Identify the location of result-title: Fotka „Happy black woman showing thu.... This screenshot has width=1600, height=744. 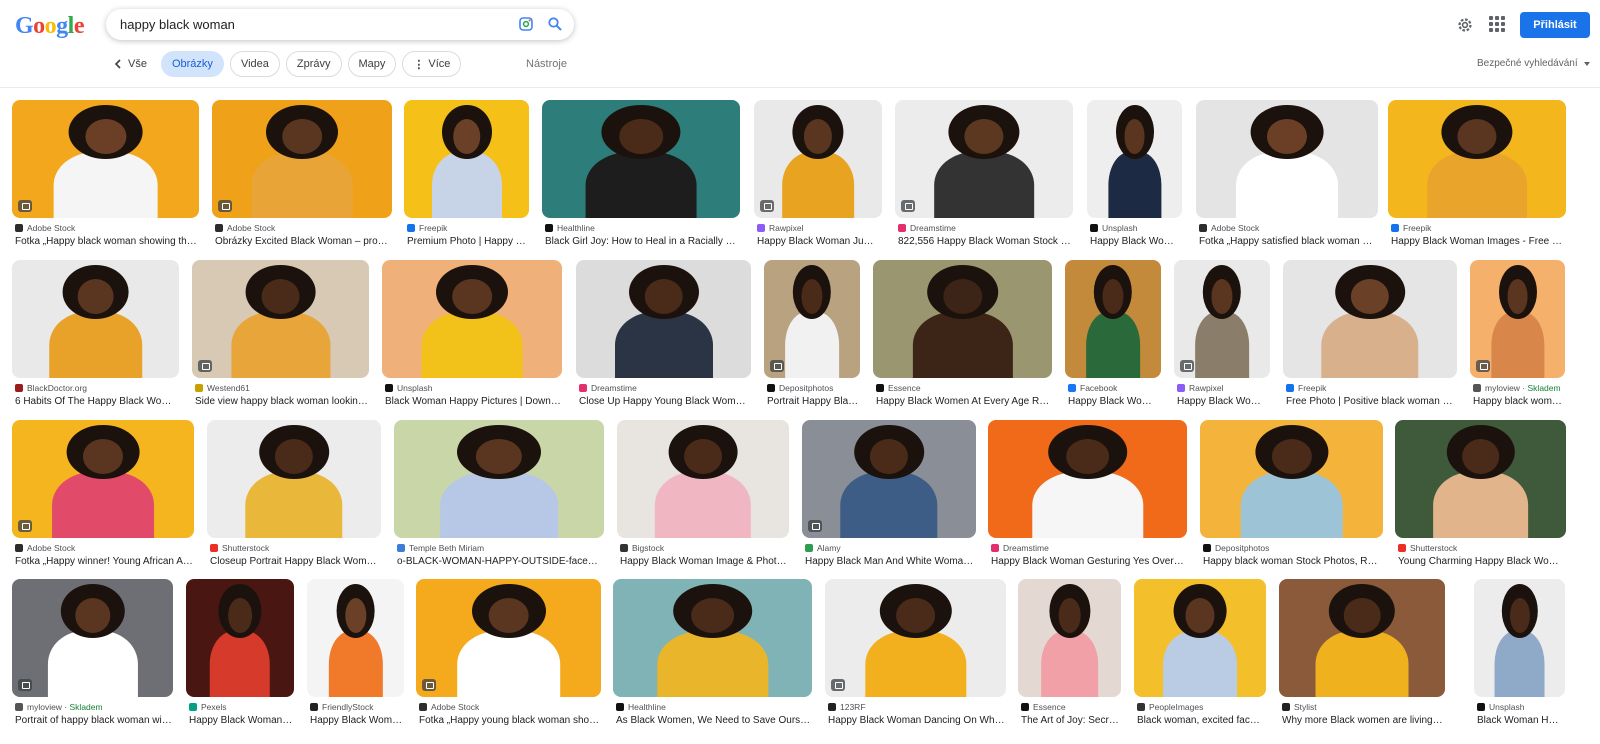
(106, 241).